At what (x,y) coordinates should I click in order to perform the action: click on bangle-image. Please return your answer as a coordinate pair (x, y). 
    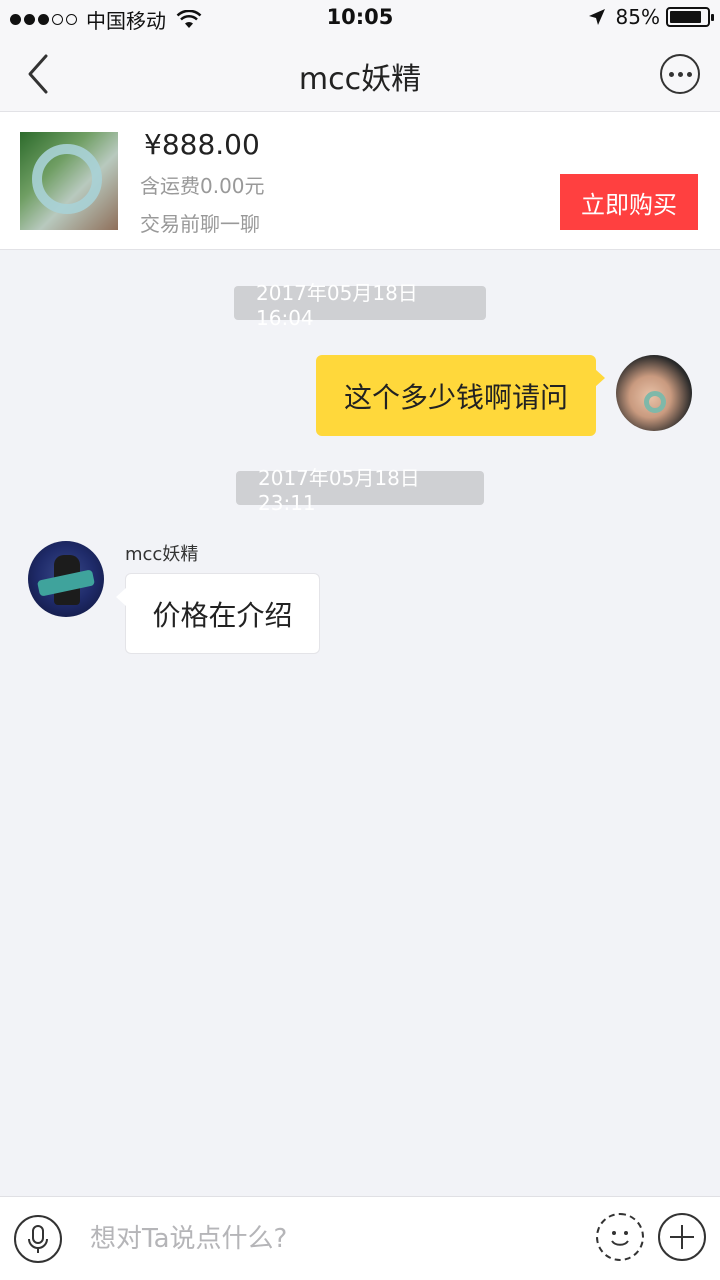
    Looking at the image, I should click on (67, 179).